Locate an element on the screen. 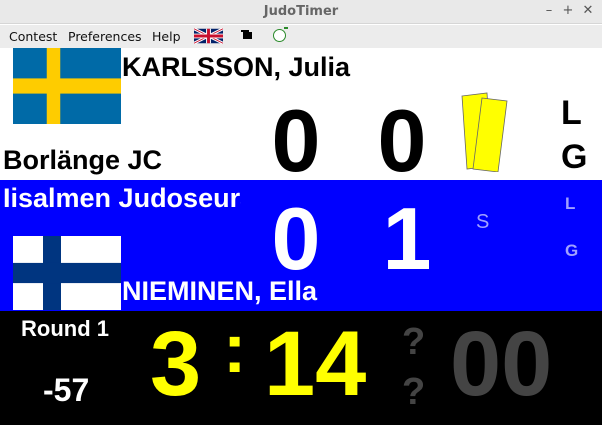 The width and height of the screenshot is (602, 425). minimize-button: – is located at coordinates (549, 11).